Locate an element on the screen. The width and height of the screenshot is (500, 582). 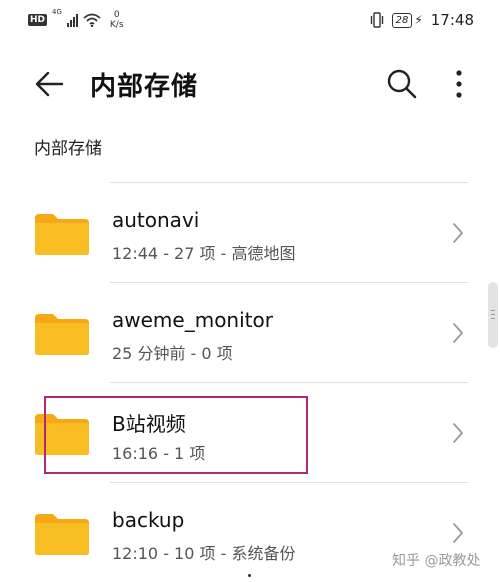
network-type: 4G is located at coordinates (57, 12).